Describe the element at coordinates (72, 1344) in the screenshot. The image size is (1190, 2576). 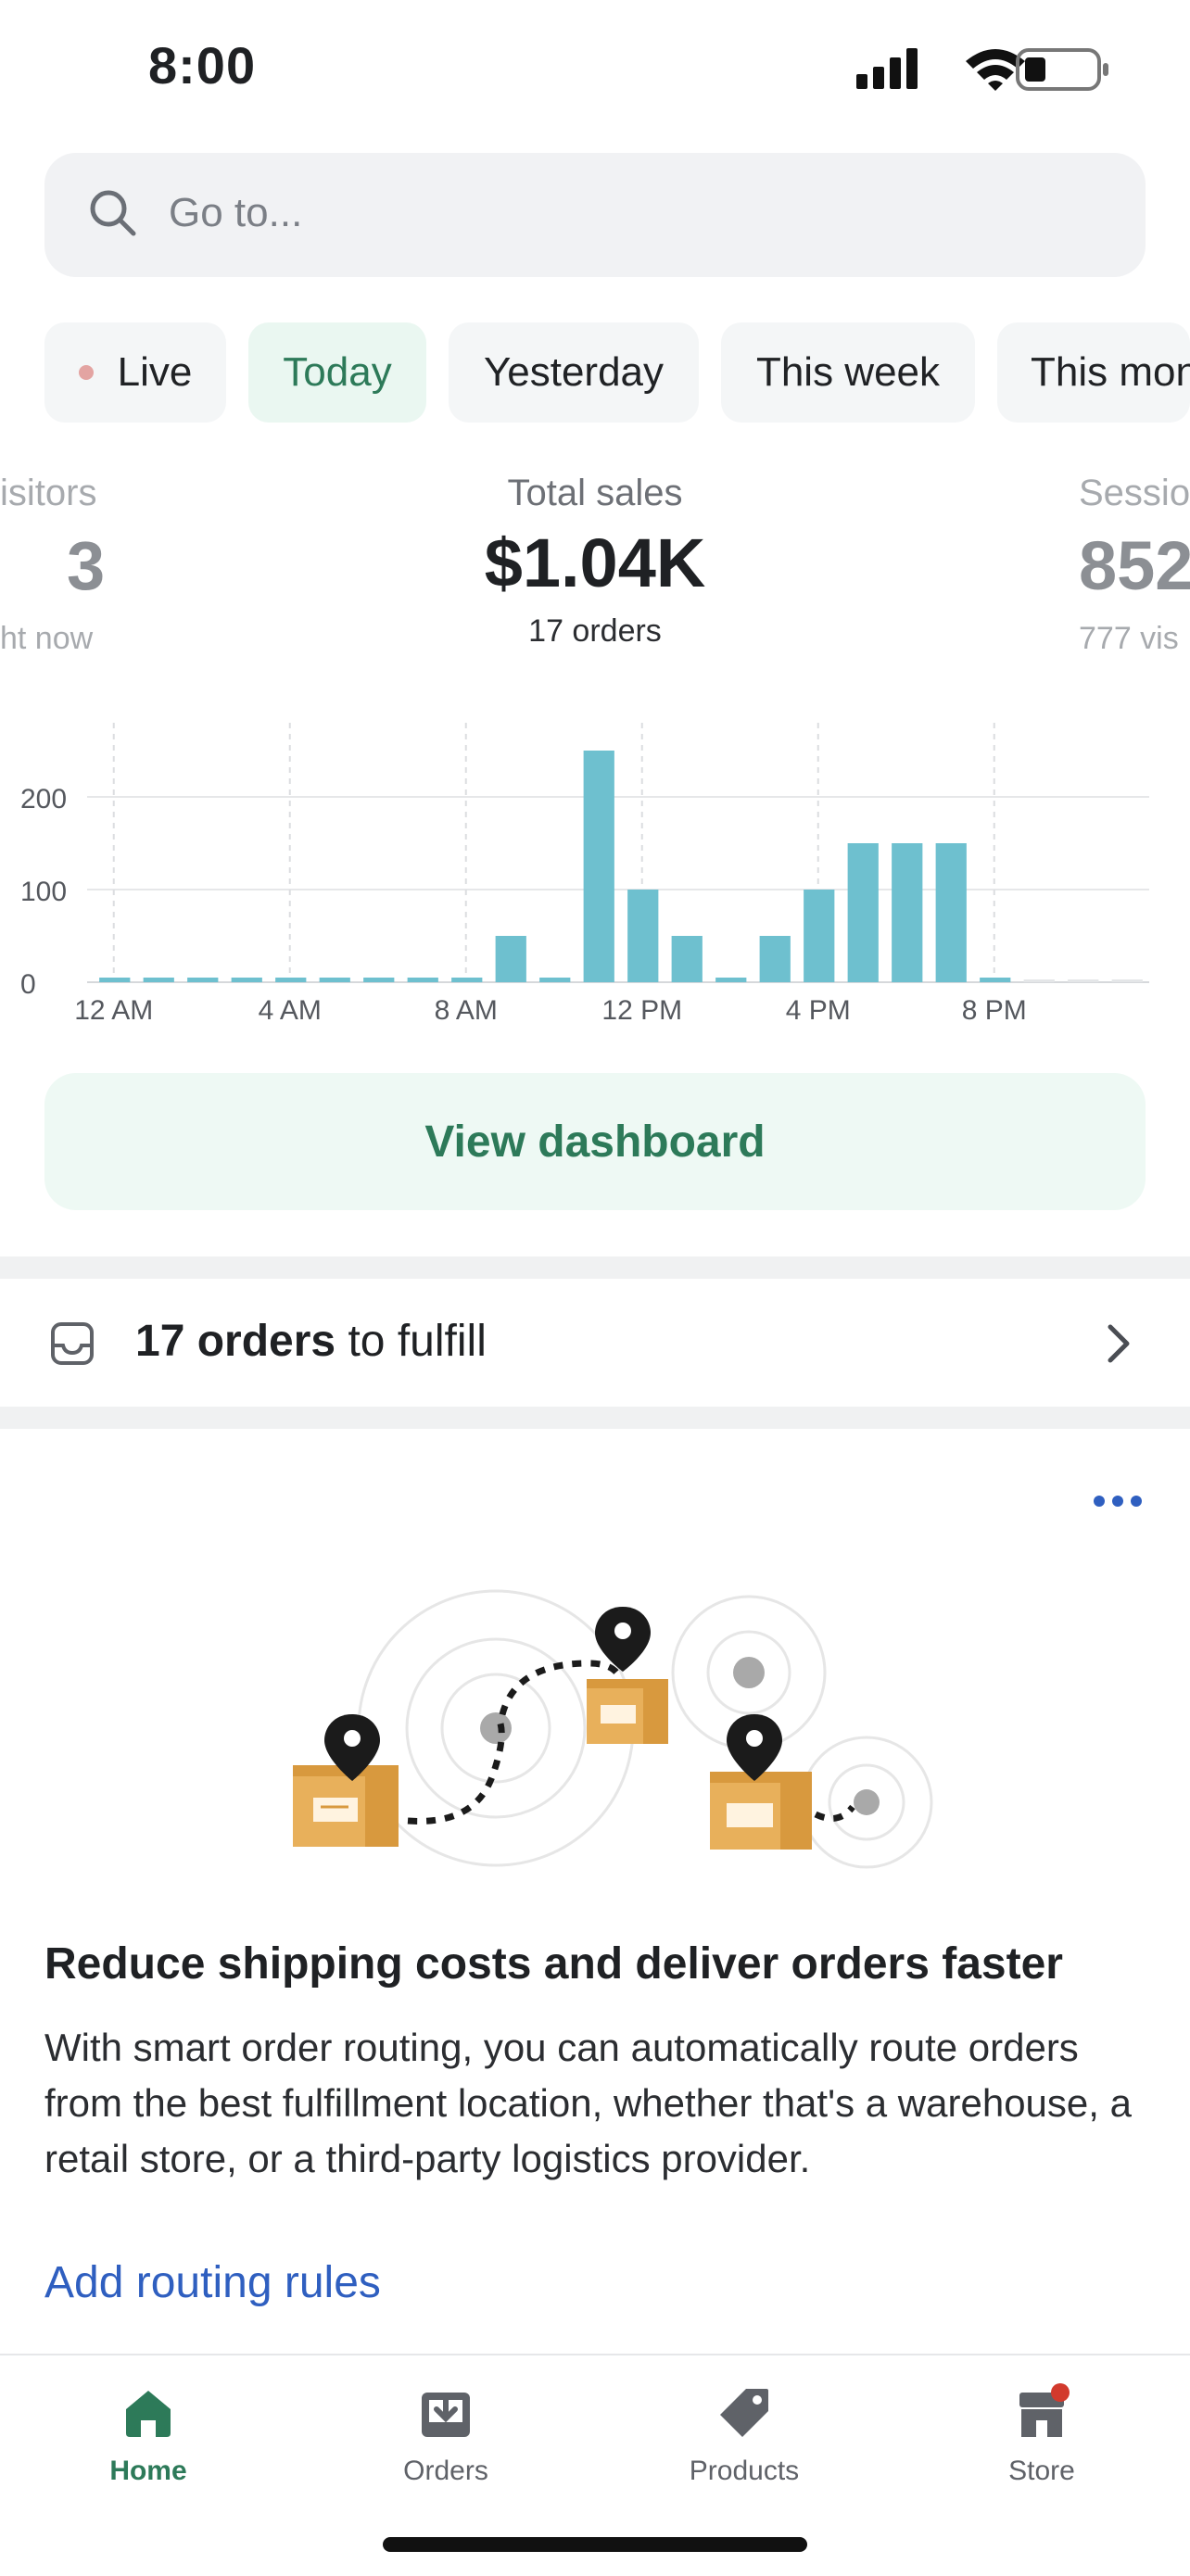
I see `inbox-icon` at that location.